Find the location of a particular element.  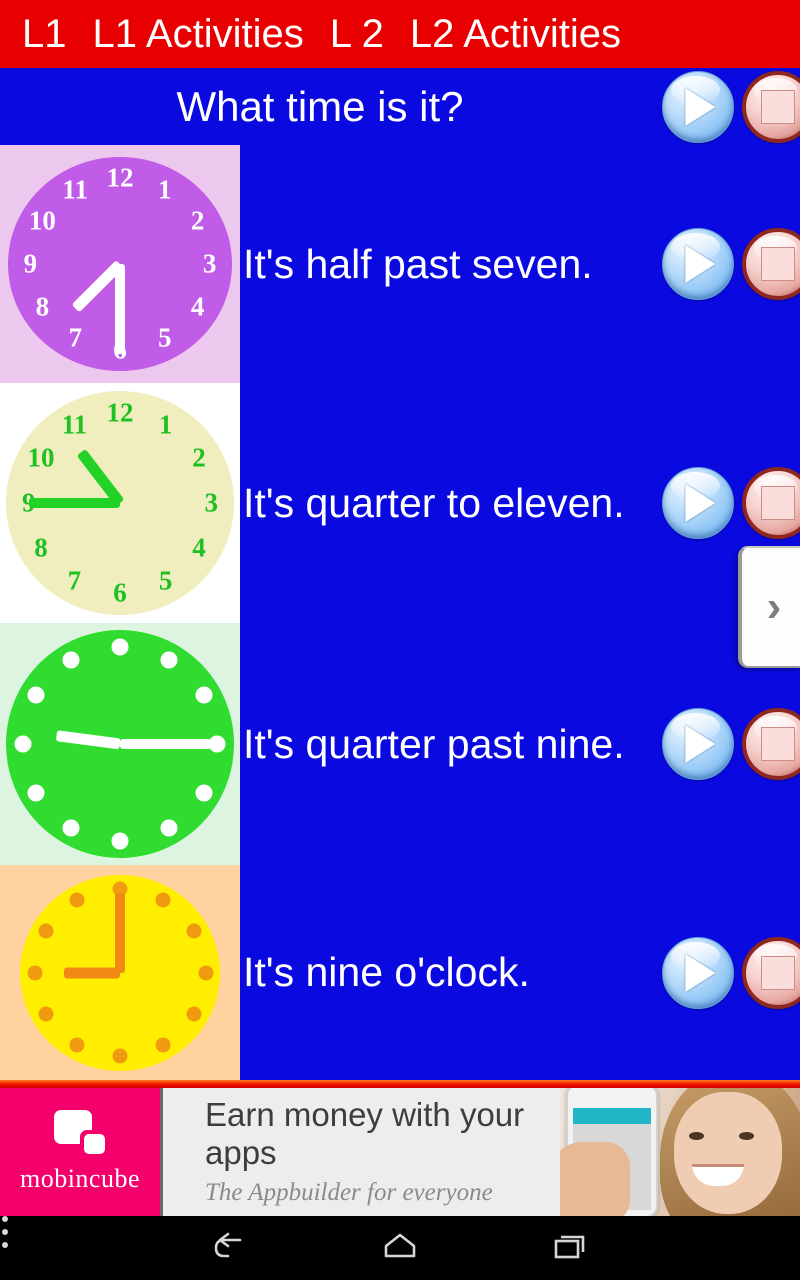

clock-quarter-to-eleven: 121234567891011 is located at coordinates (120, 503).